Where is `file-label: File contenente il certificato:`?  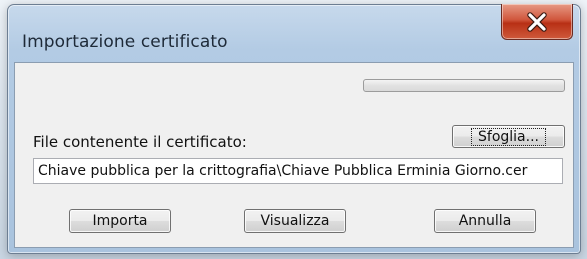 file-label: File contenente il certificato: is located at coordinates (140, 142).